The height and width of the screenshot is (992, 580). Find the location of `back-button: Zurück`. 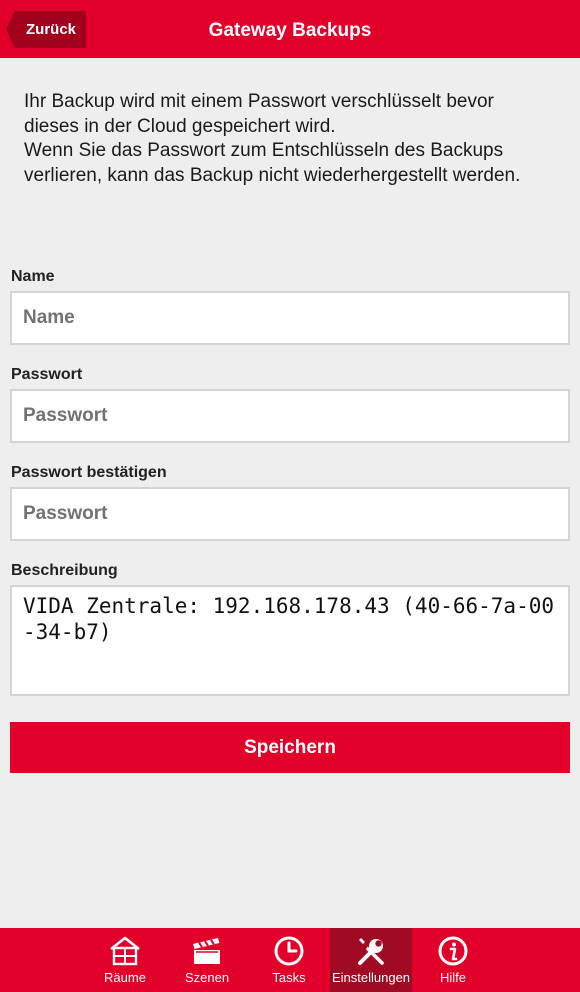

back-button: Zurück is located at coordinates (46, 29).